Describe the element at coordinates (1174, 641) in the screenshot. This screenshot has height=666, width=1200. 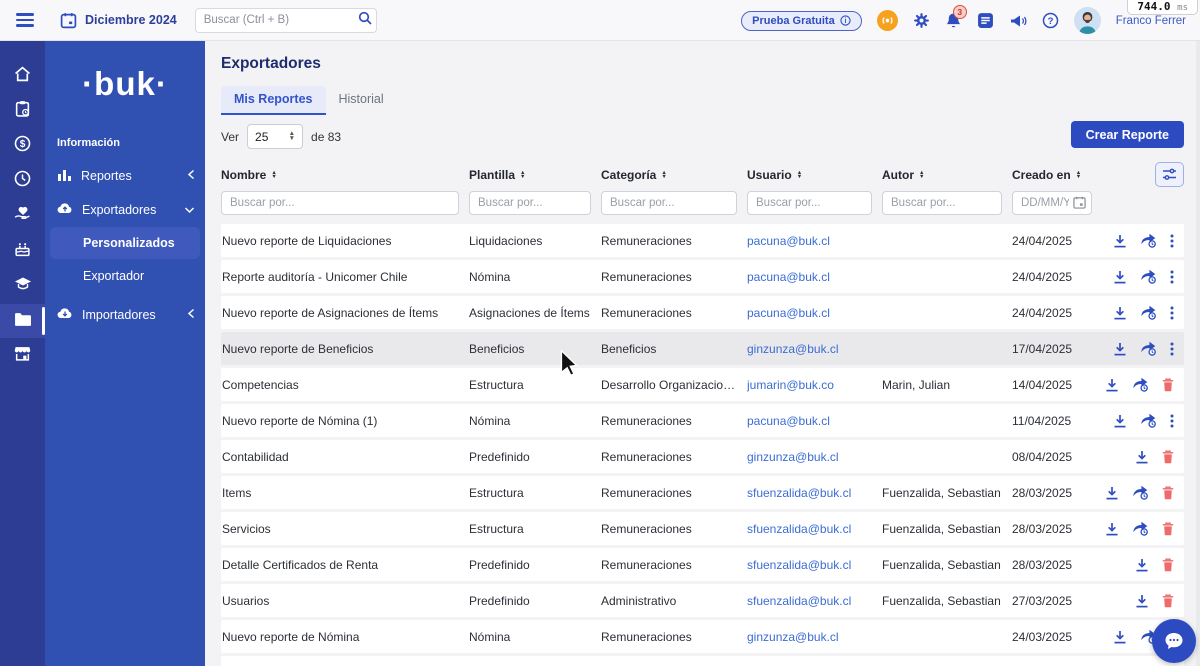
I see `chat-fab-button` at that location.